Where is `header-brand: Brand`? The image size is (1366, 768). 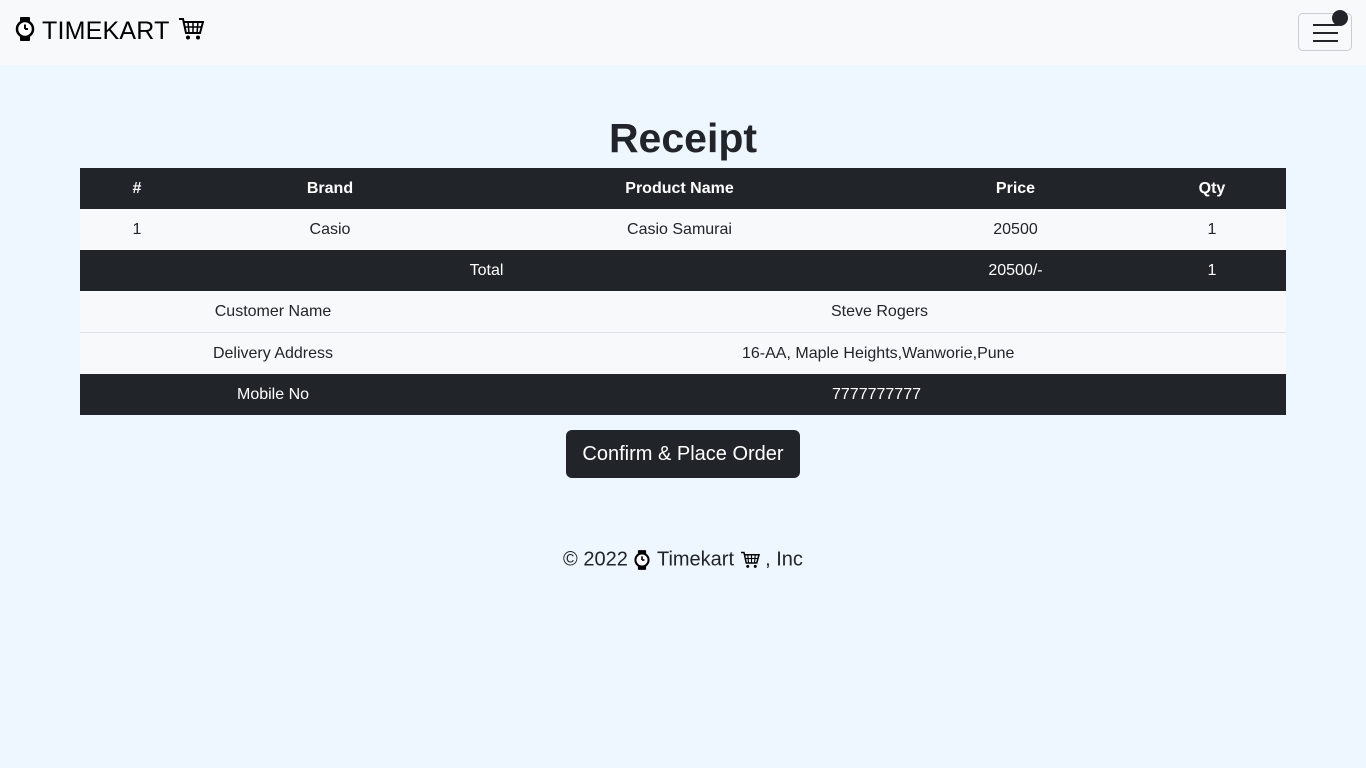 header-brand: Brand is located at coordinates (330, 188).